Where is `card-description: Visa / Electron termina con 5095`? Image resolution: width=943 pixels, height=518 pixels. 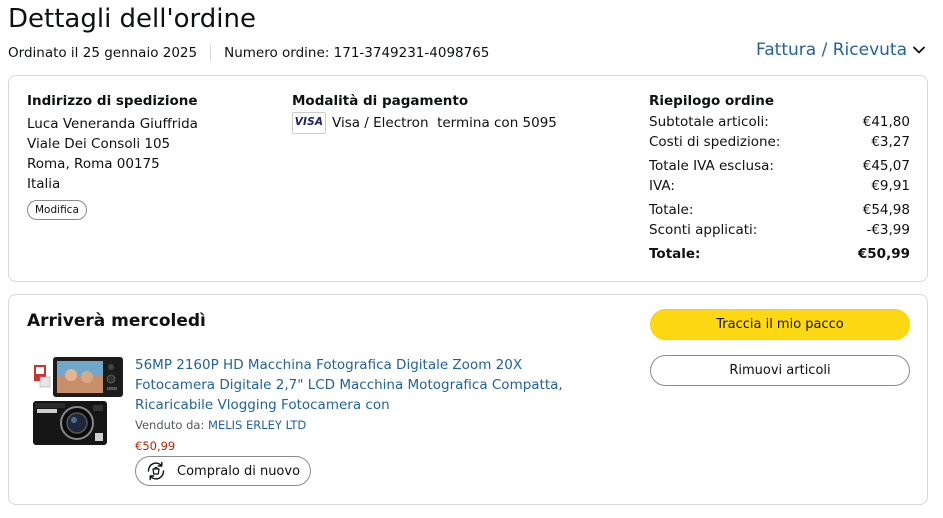
card-description: Visa / Electron termina con 5095 is located at coordinates (444, 123).